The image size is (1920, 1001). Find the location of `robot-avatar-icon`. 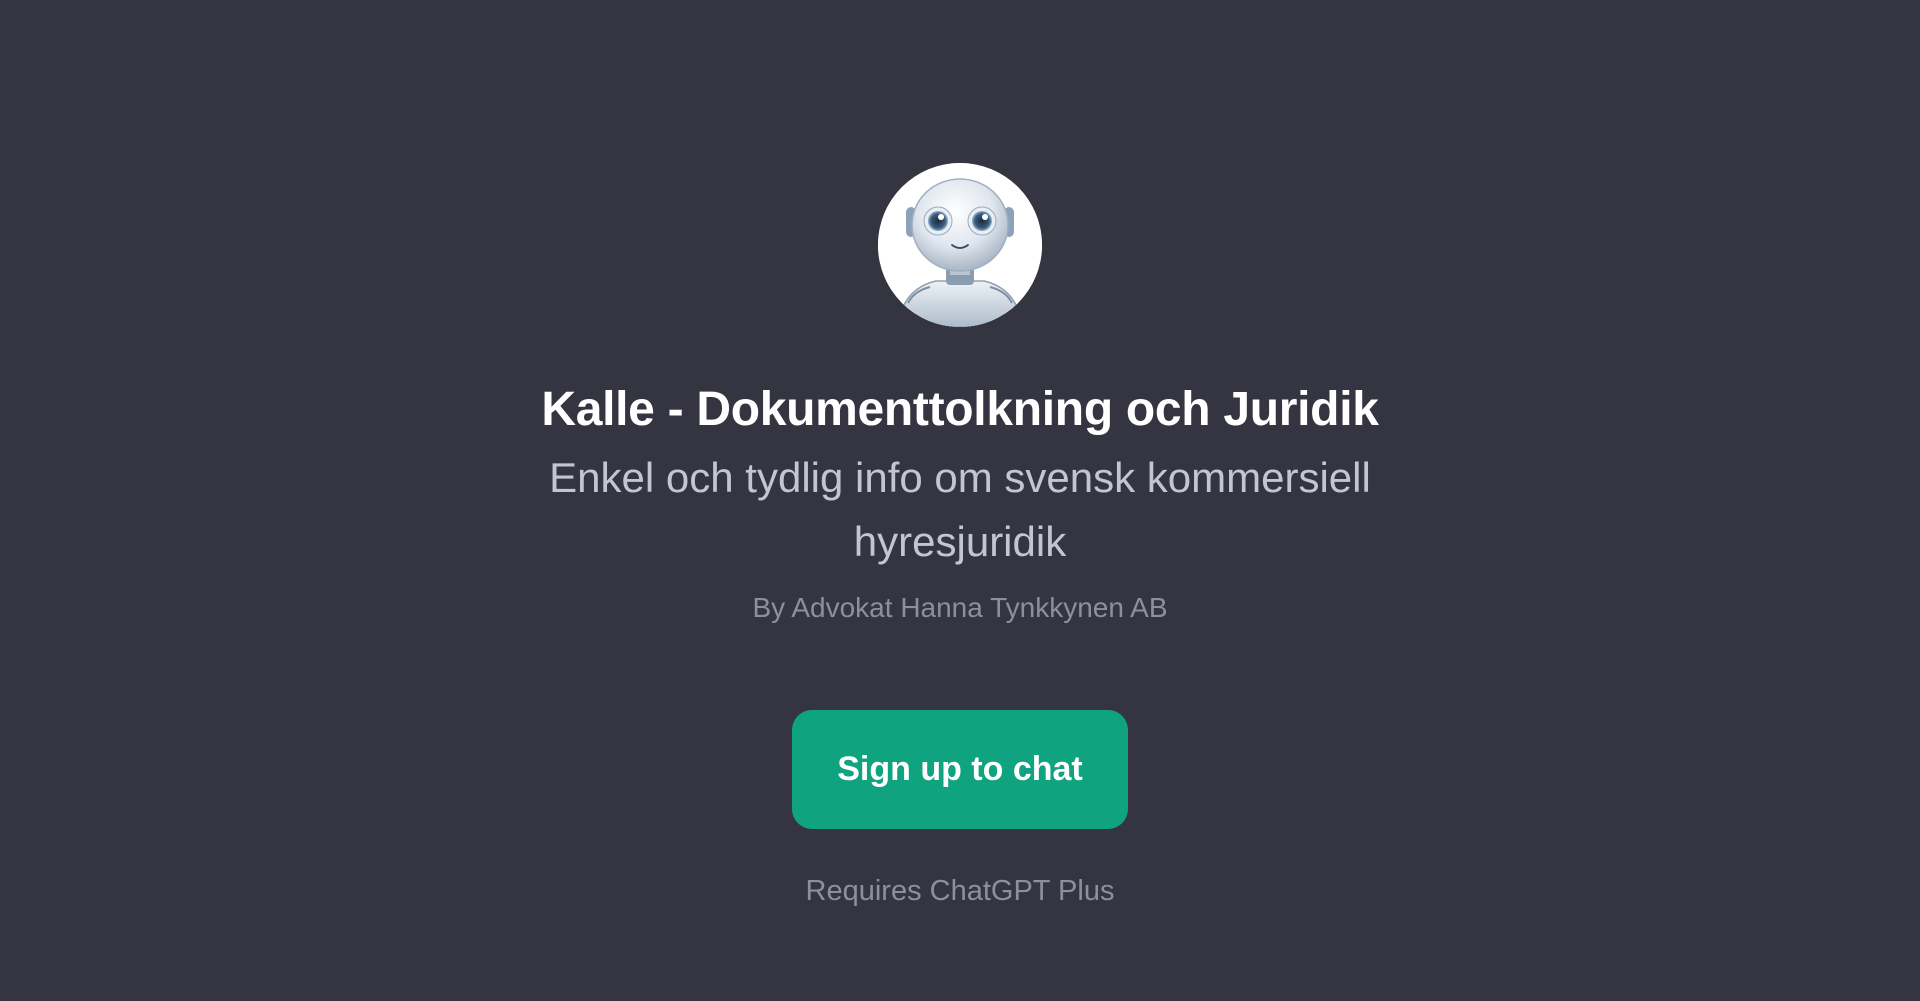

robot-avatar-icon is located at coordinates (960, 245).